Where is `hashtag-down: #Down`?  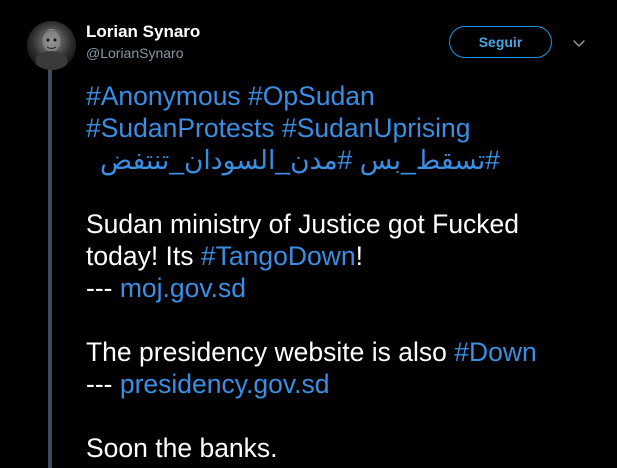
hashtag-down: #Down is located at coordinates (495, 352).